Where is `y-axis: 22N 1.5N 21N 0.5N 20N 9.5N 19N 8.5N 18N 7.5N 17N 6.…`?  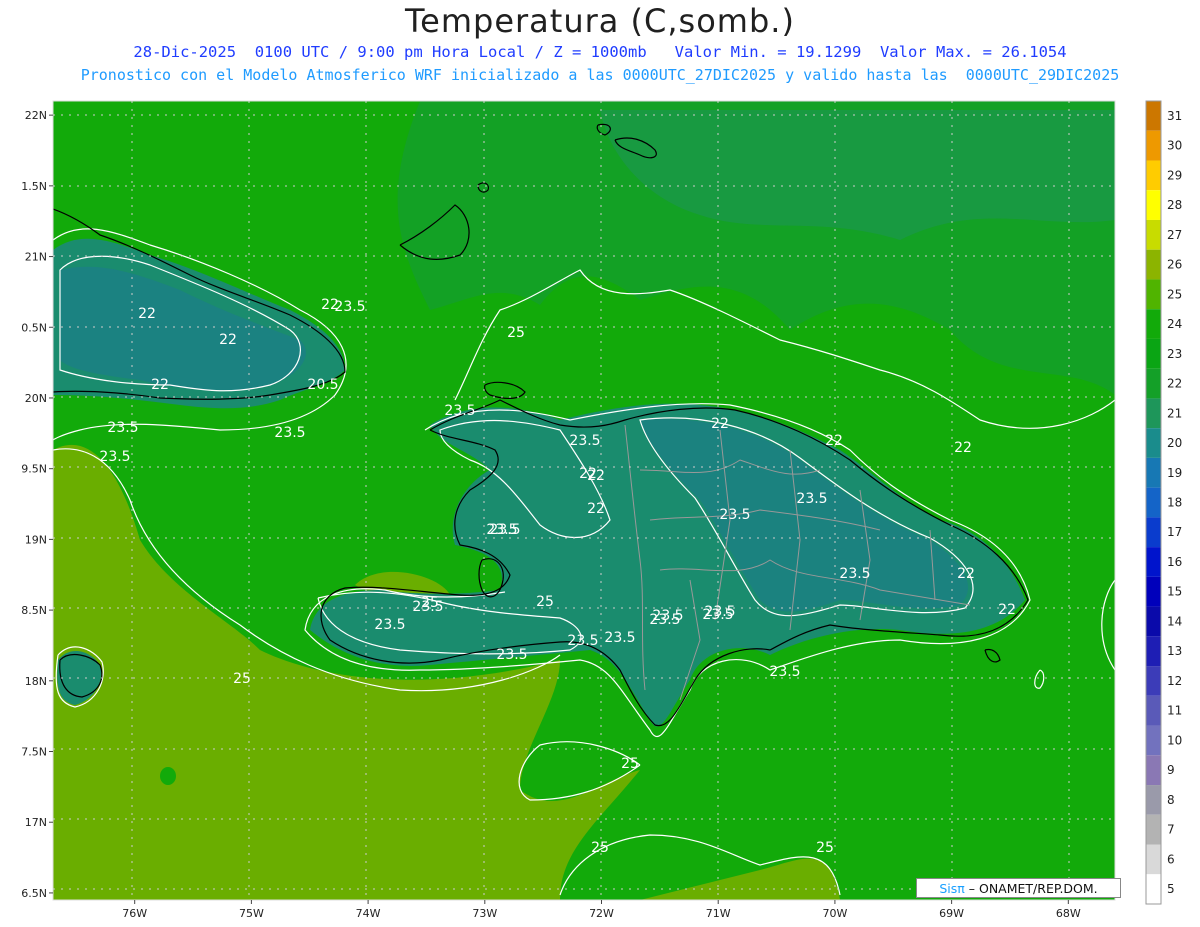 y-axis: 22N 1.5N 21N 0.5N 20N 9.5N 19N 8.5N 18N 7.5N 17N 6.… is located at coordinates (37, 504).